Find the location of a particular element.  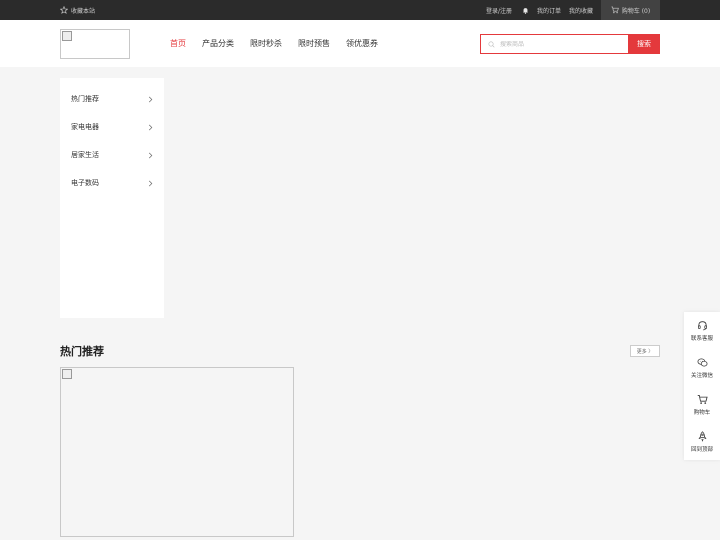

float-label: 回到顶部 is located at coordinates (701, 449).